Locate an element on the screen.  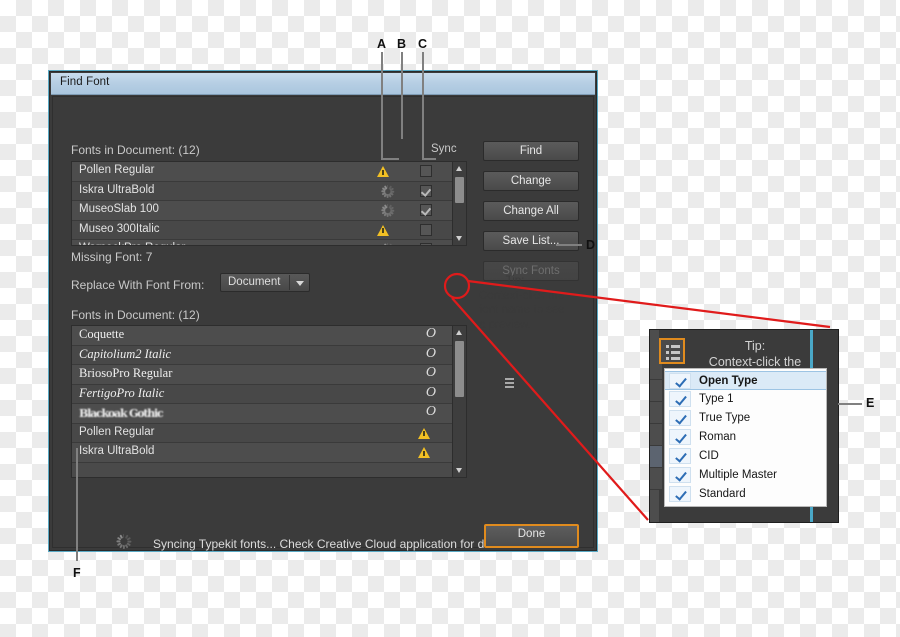
menu-item-label: Roman is located at coordinates (718, 437).